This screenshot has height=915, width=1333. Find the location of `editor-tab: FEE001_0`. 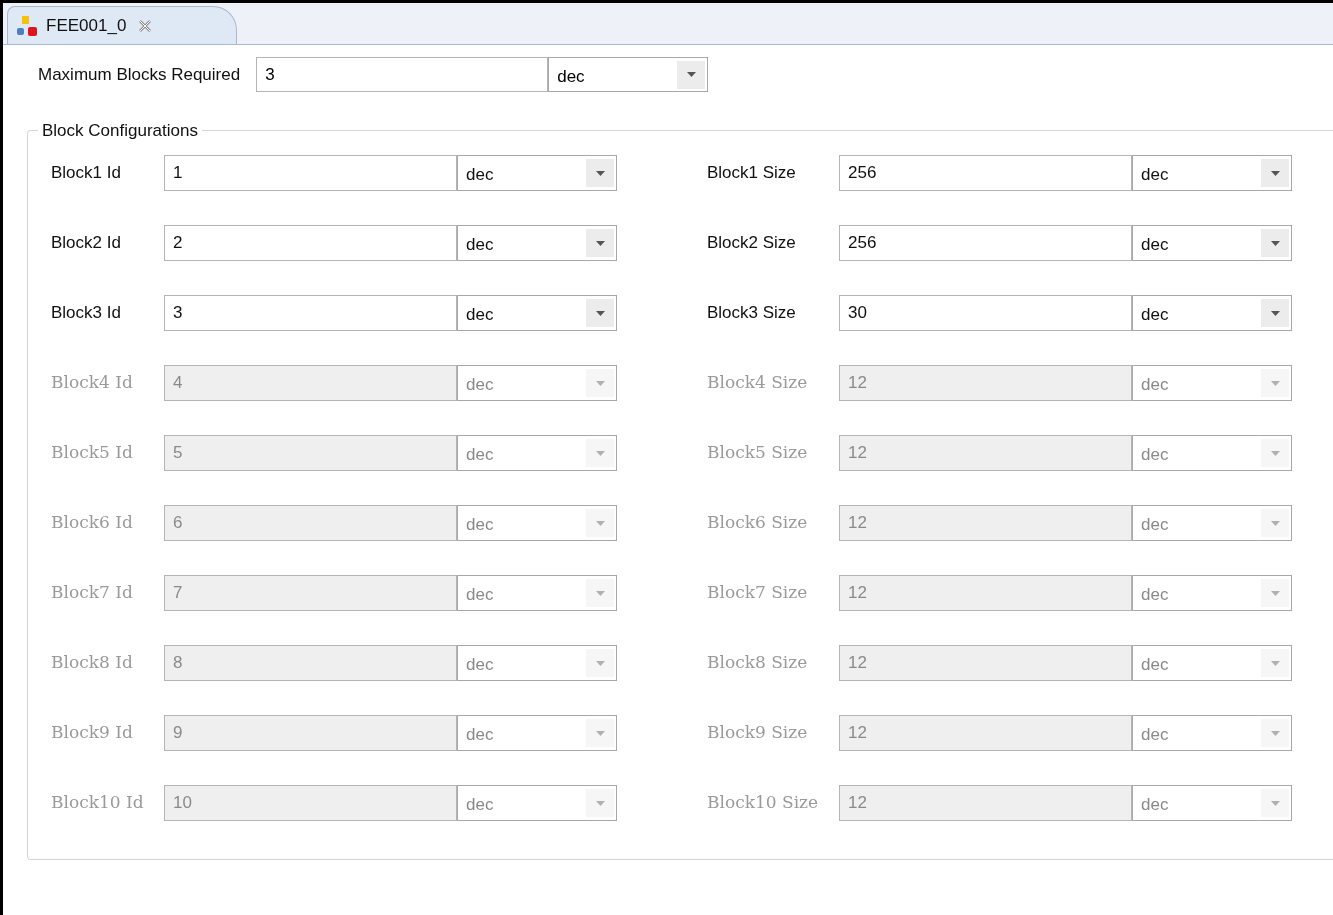

editor-tab: FEE001_0 is located at coordinates (122, 25).